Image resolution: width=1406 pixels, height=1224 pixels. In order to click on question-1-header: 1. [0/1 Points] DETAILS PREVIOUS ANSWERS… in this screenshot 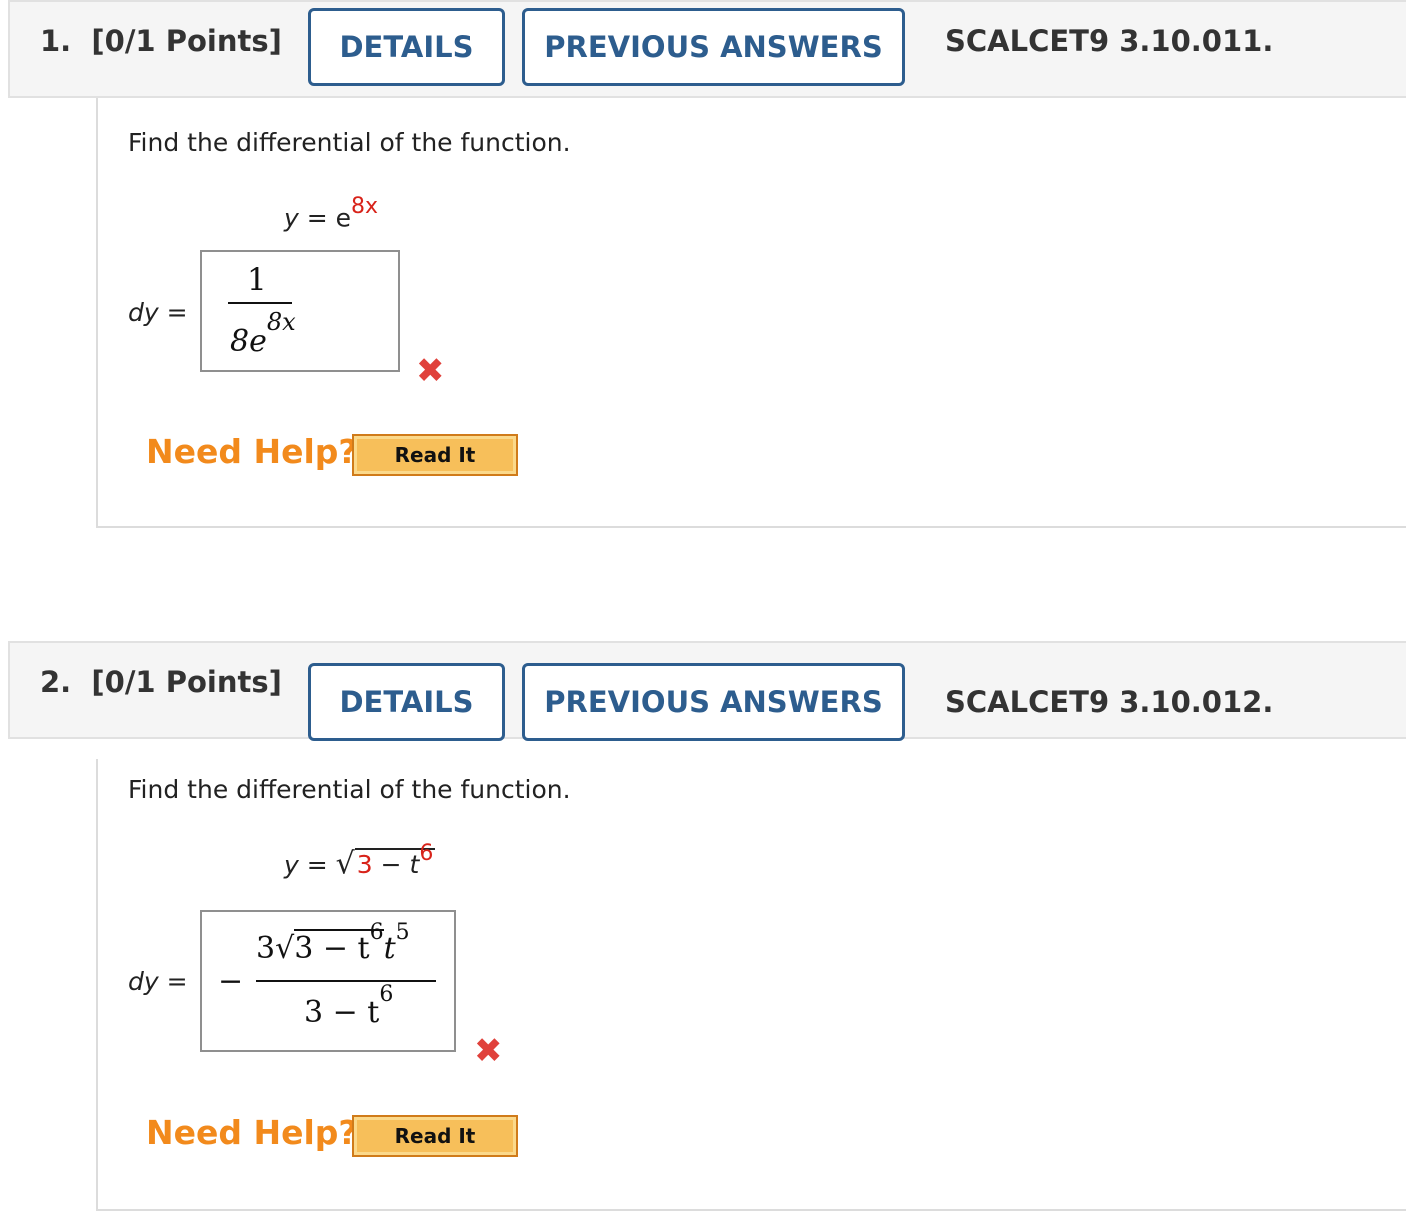, I will do `click(707, 49)`.